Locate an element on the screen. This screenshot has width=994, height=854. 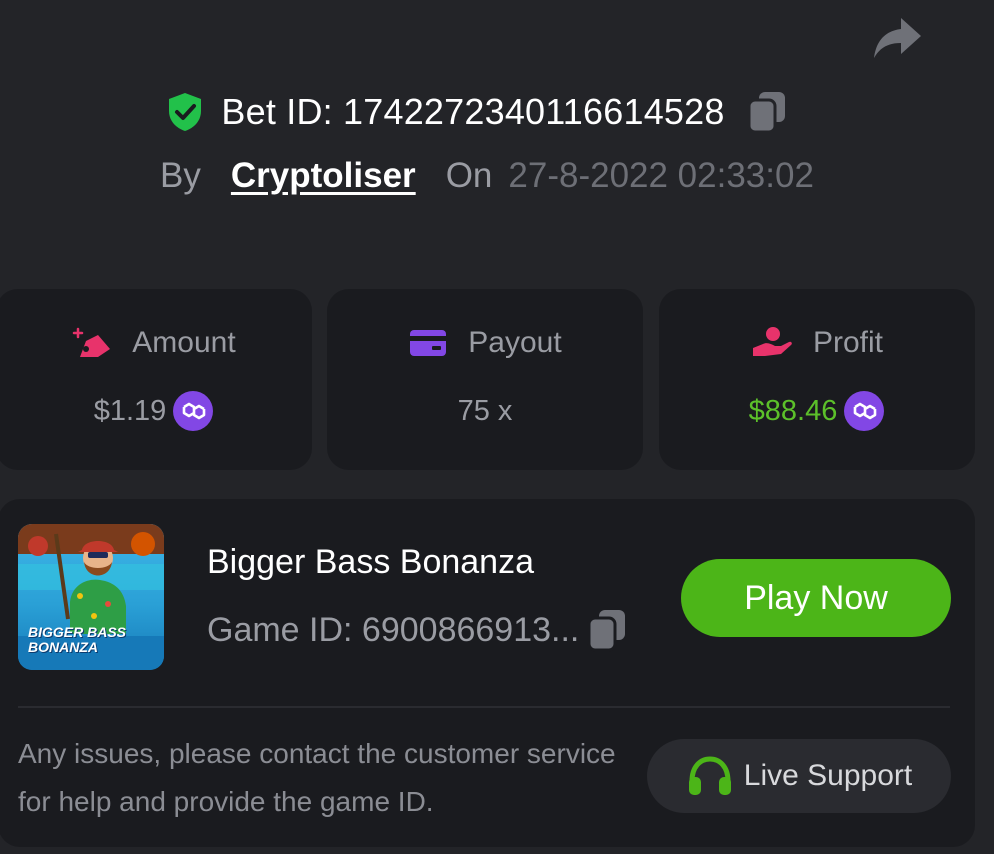
by-label: By is located at coordinates (180, 175).